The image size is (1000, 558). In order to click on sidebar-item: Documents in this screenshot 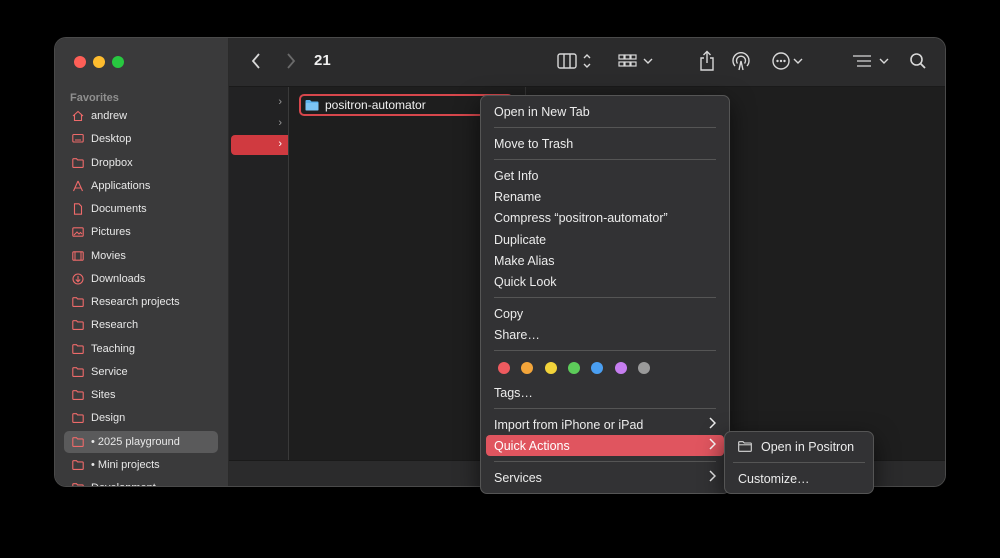, I will do `click(141, 209)`.